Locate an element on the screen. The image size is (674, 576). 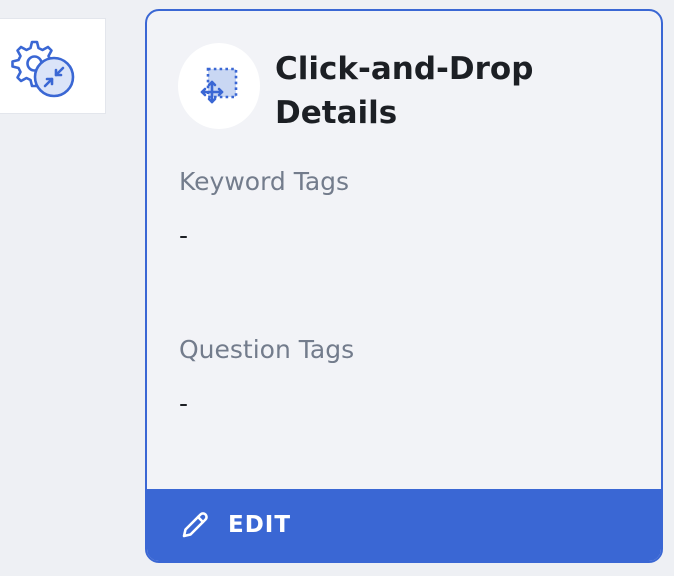
question-tags-label: Question Tags is located at coordinates (267, 349).